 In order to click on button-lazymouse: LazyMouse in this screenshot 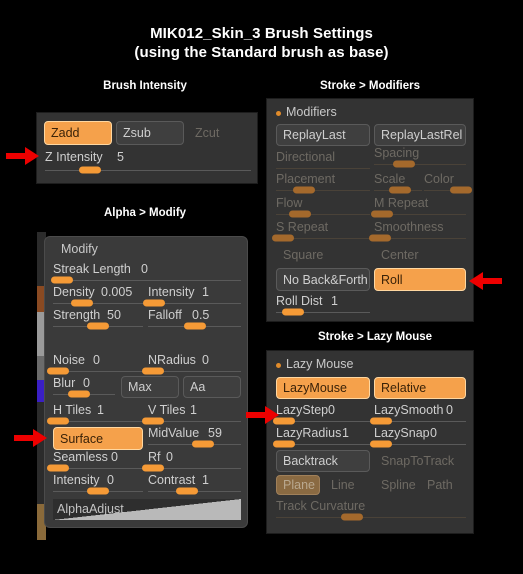, I will do `click(323, 388)`.